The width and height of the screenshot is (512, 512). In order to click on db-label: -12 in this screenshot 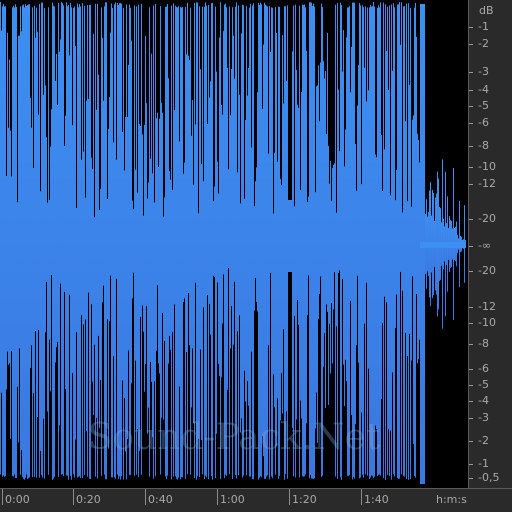, I will do `click(487, 183)`.